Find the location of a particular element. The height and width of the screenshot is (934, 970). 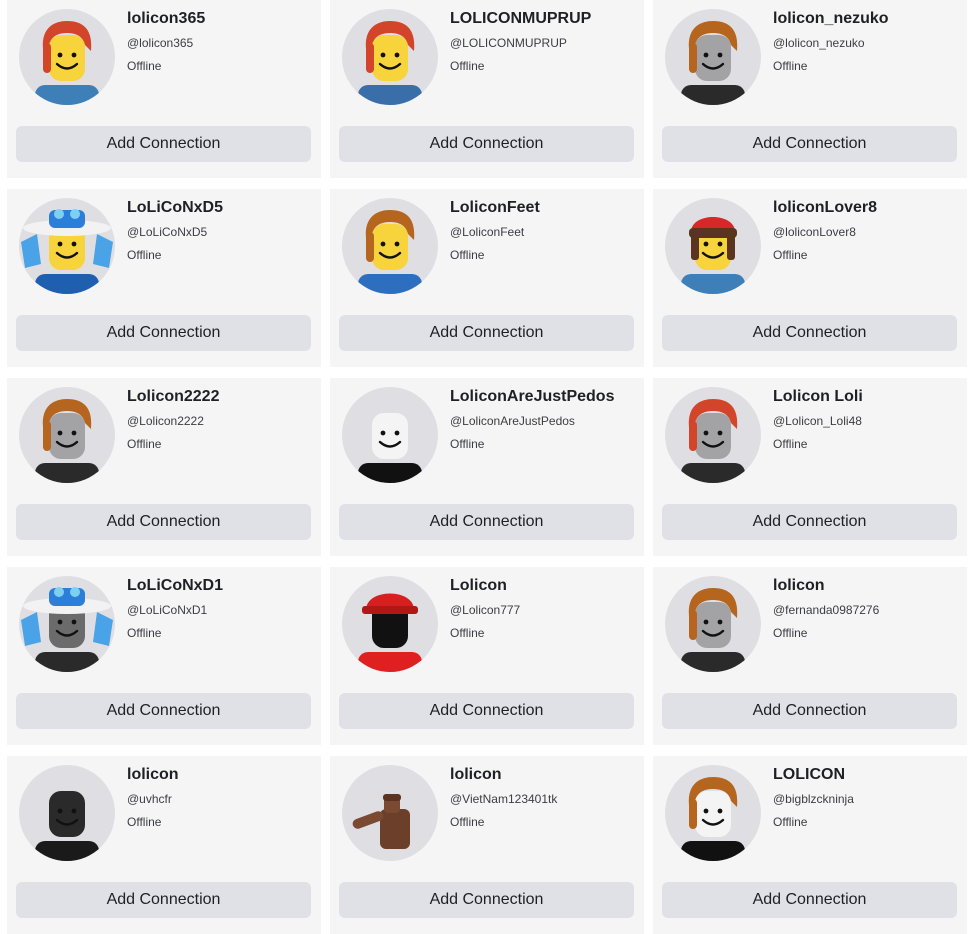

user-handle: @LoliconFeet is located at coordinates (487, 232).